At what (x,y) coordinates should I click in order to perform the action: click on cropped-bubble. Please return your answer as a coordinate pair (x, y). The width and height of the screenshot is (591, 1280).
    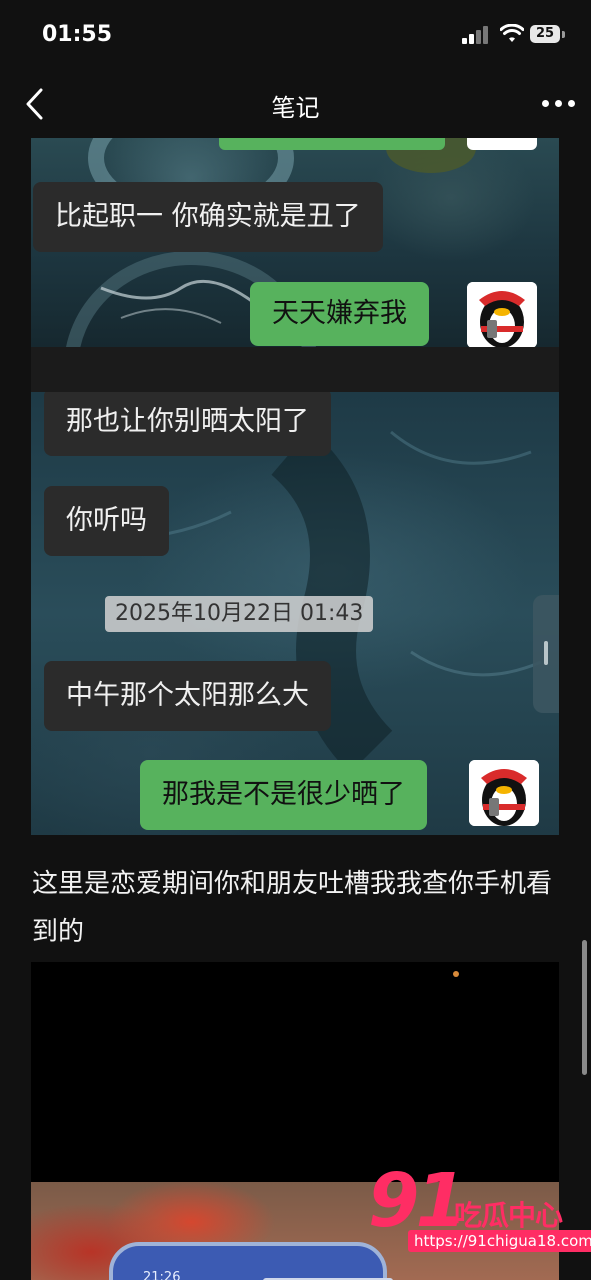
    Looking at the image, I should click on (332, 144).